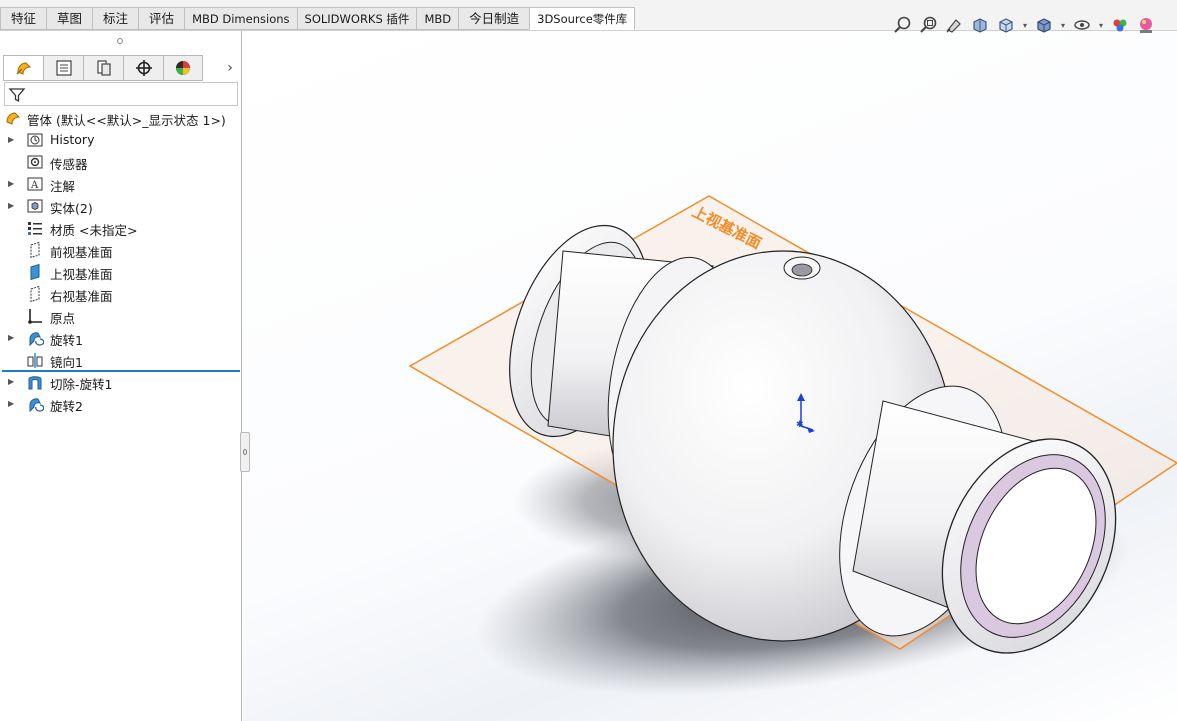  Describe the element at coordinates (35, 140) in the screenshot. I see `history-icon` at that location.